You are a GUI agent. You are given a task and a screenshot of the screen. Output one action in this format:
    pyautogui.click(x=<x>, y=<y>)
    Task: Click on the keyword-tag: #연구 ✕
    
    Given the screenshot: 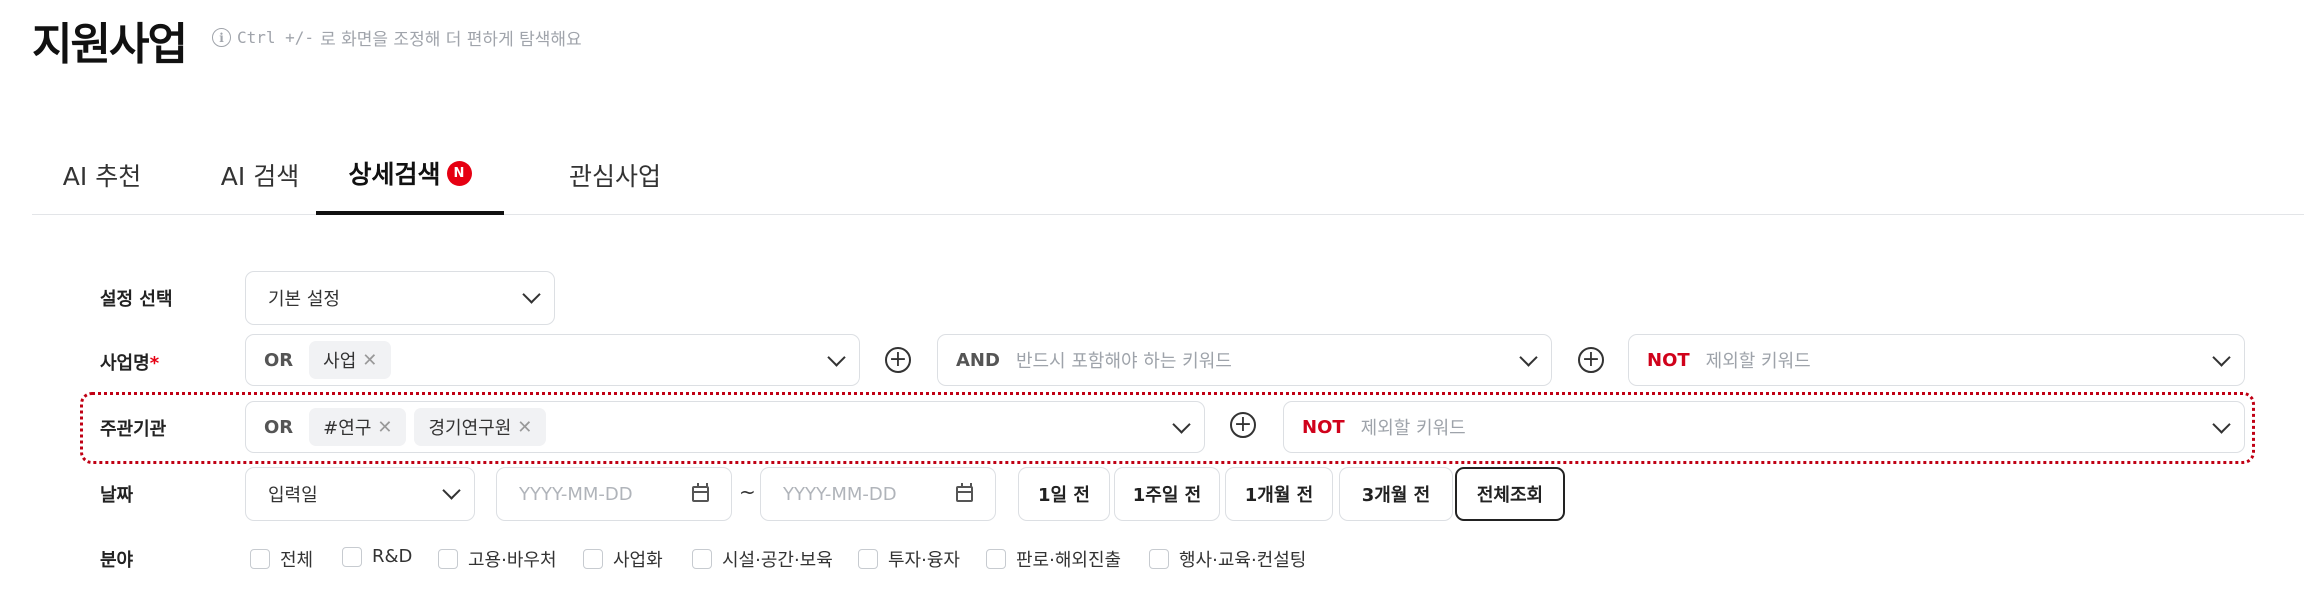 What is the action you would take?
    pyautogui.click(x=358, y=427)
    